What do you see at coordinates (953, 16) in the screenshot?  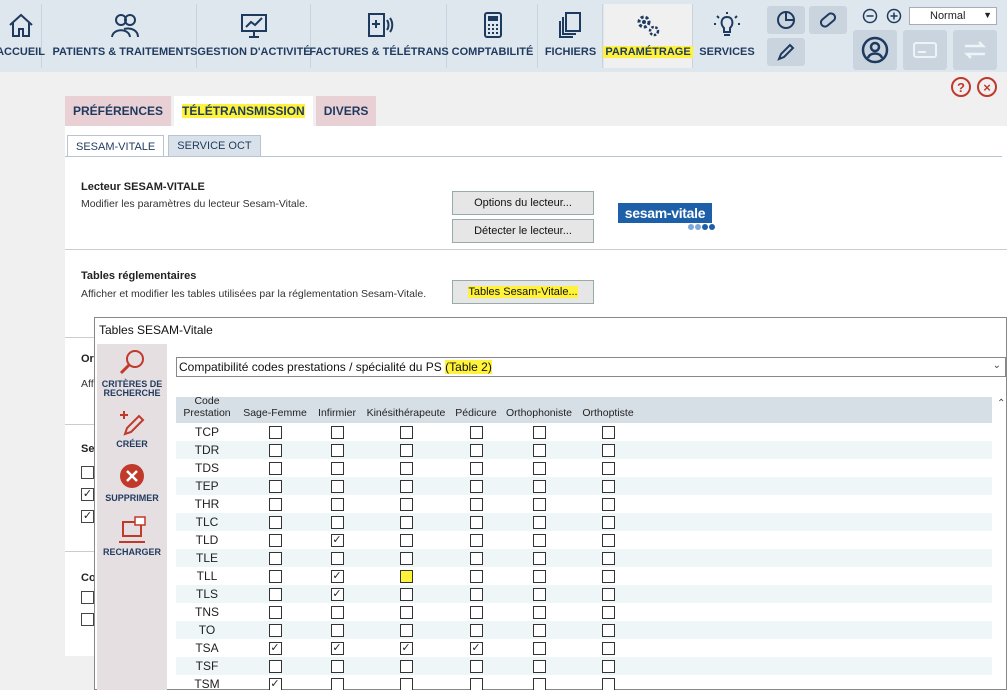 I see `display-mode-select: Normal ▼` at bounding box center [953, 16].